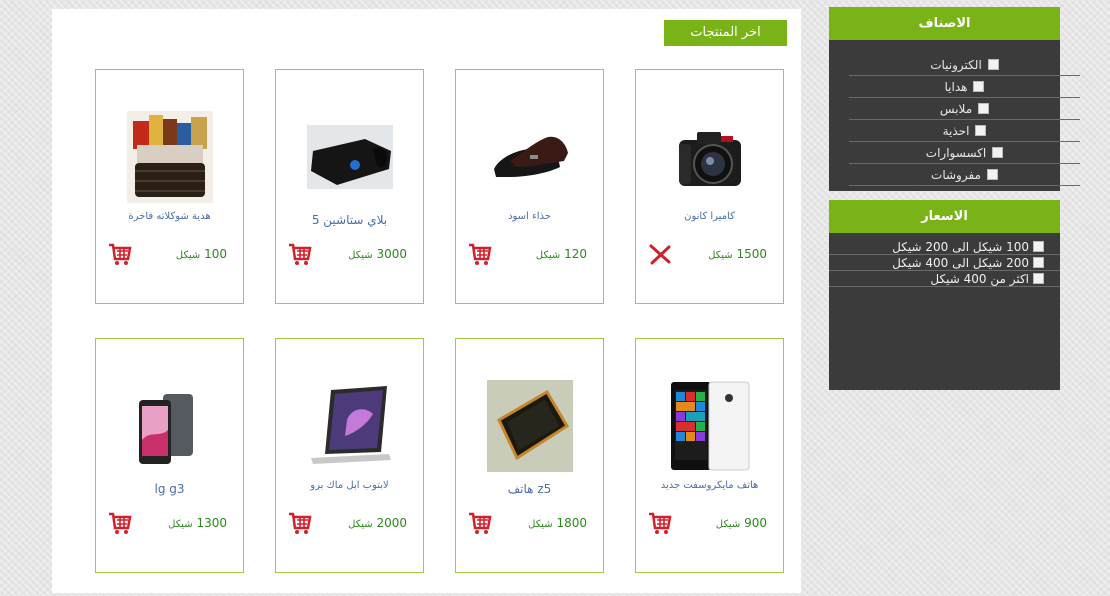  What do you see at coordinates (377, 523) in the screenshot?
I see `product-price: 2000 شيكل` at bounding box center [377, 523].